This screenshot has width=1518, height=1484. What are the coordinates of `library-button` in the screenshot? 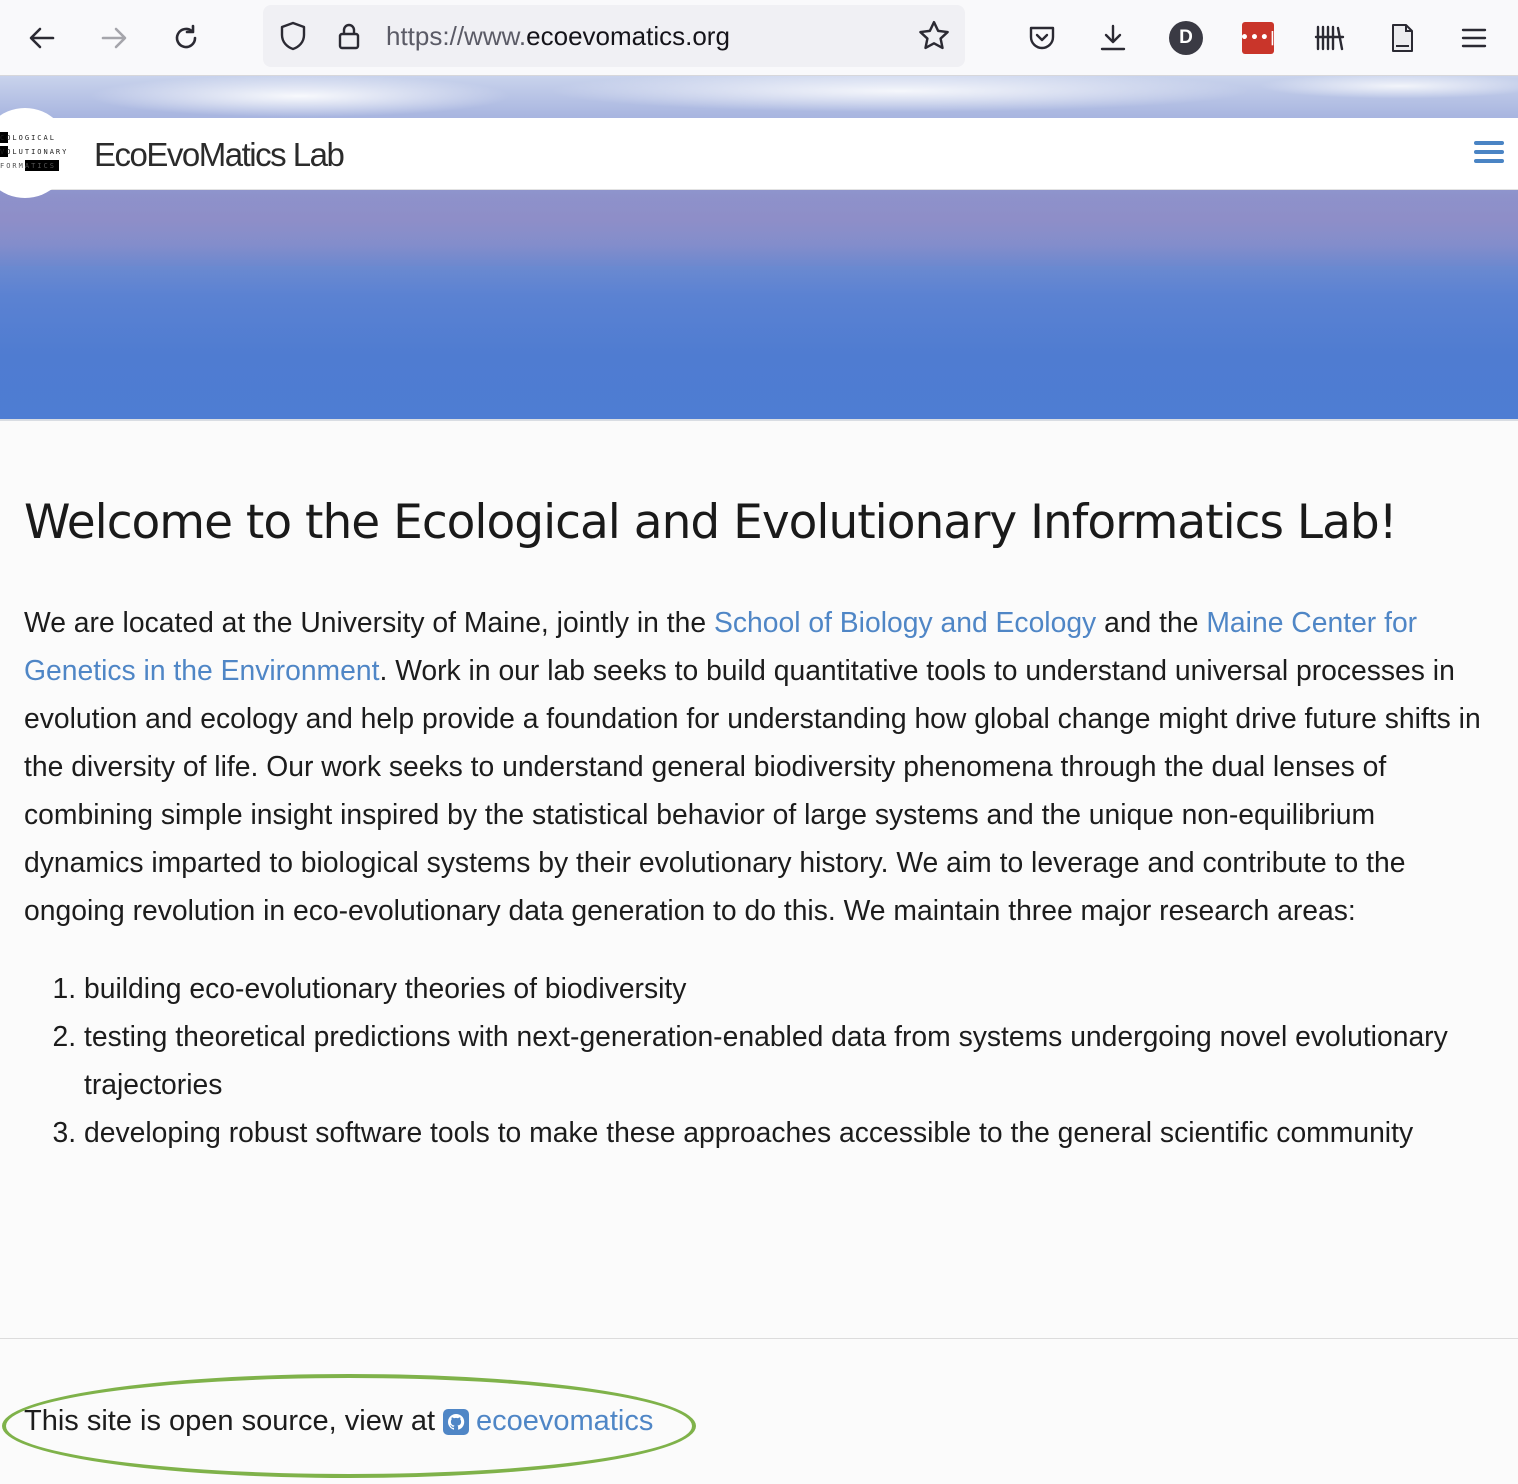 It's located at (1330, 38).